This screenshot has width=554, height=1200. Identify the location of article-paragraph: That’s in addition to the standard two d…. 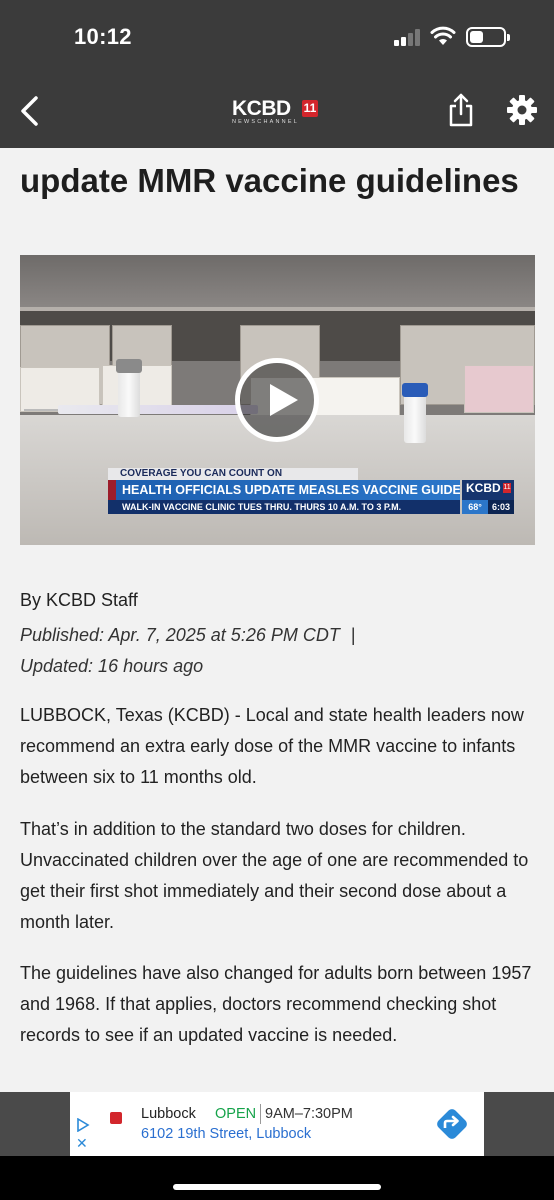
(274, 875).